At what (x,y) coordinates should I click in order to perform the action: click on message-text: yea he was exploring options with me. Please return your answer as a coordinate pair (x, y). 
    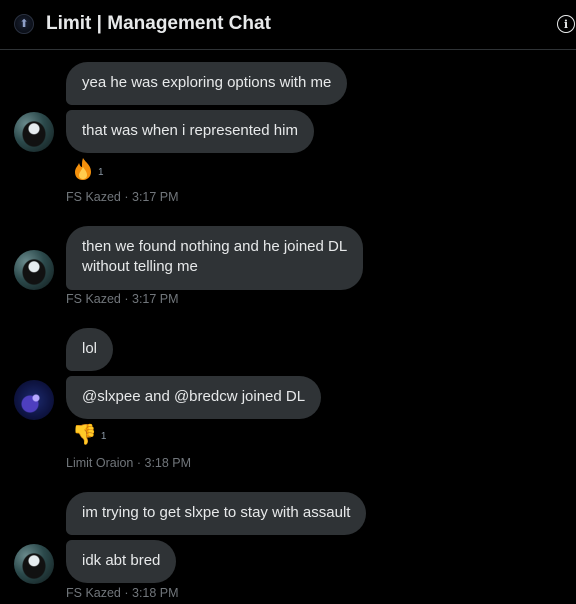
    Looking at the image, I should click on (207, 82).